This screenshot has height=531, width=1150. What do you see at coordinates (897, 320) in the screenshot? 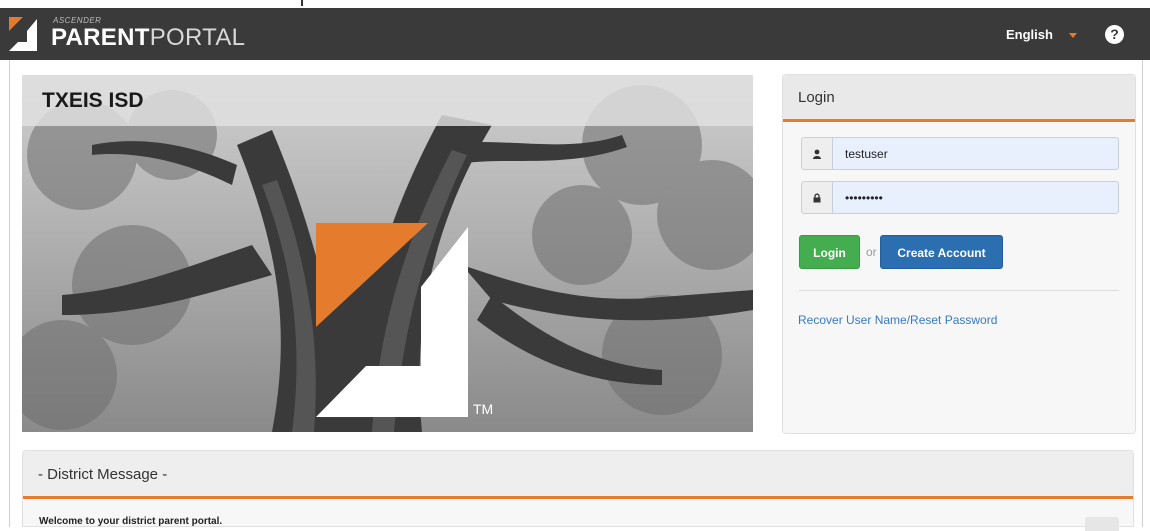
I see `recover-password-link: Recover User Name/Reset Password` at bounding box center [897, 320].